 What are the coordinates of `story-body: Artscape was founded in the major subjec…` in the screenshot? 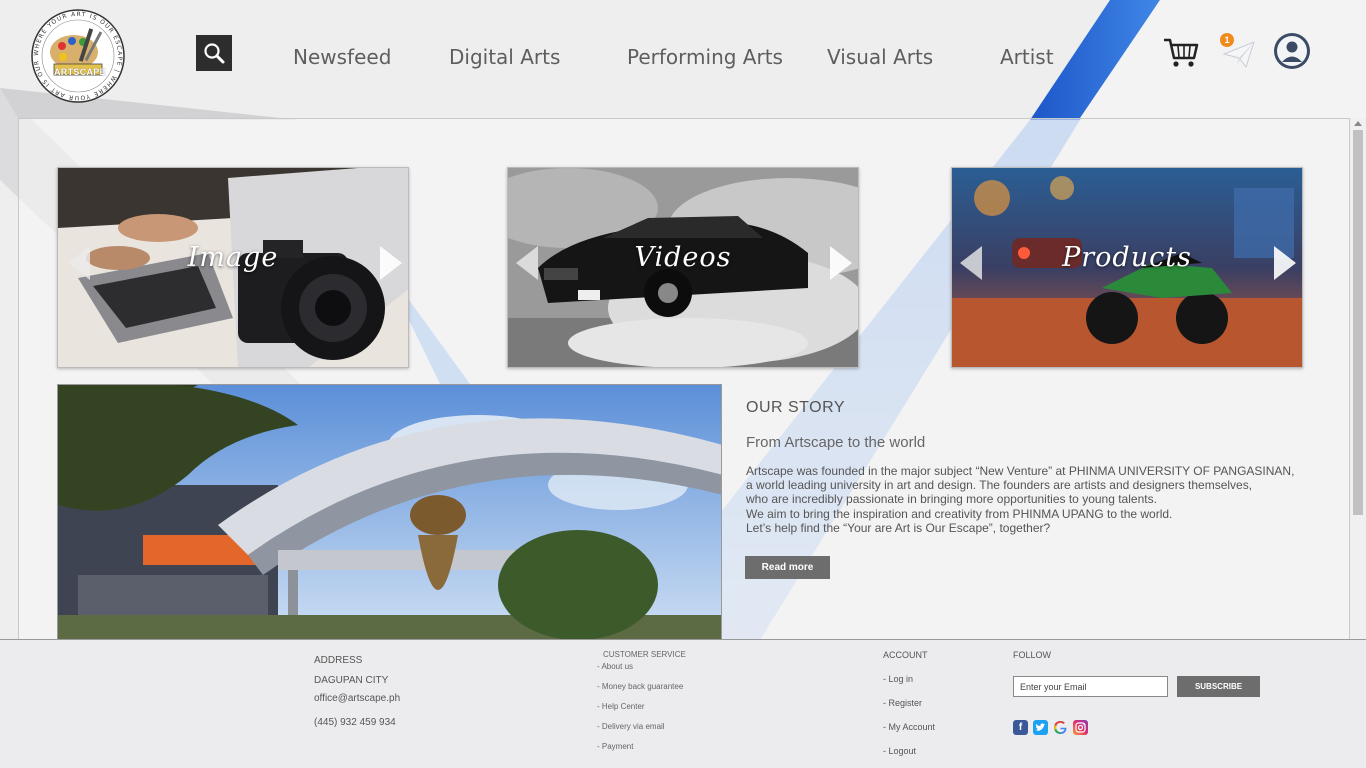 It's located at (1026, 499).